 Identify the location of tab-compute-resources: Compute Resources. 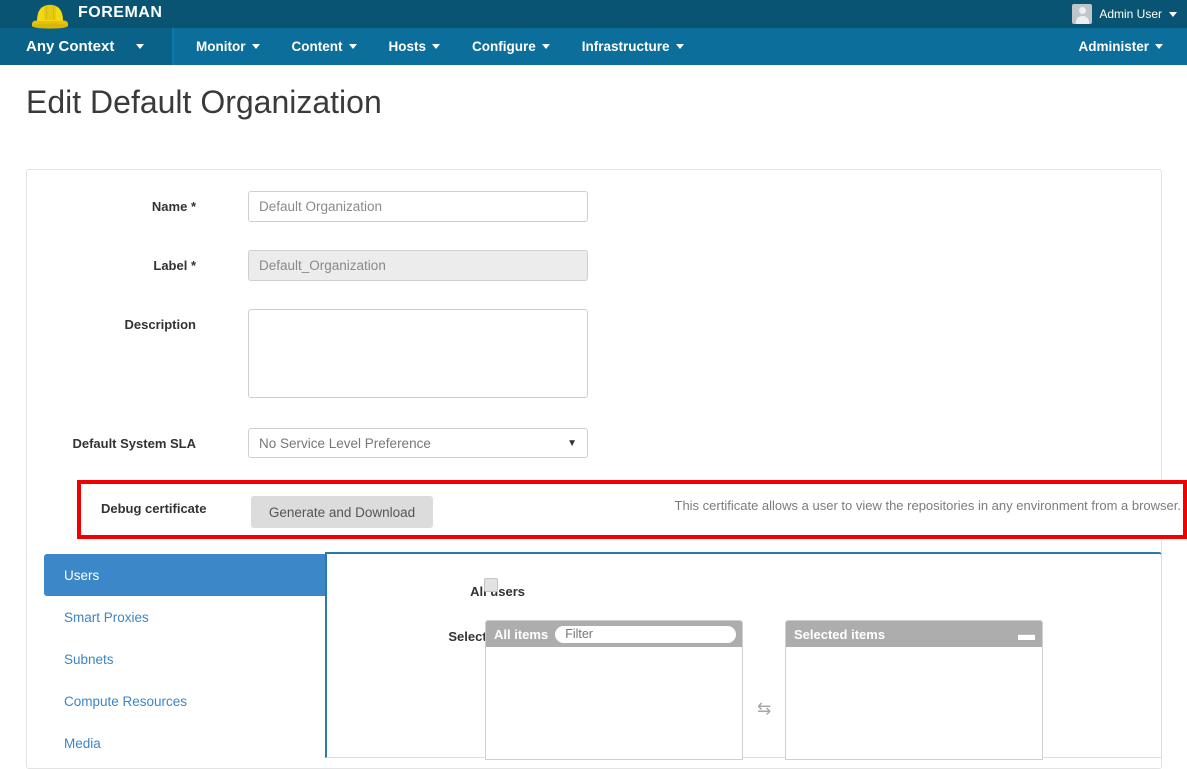
(187, 701).